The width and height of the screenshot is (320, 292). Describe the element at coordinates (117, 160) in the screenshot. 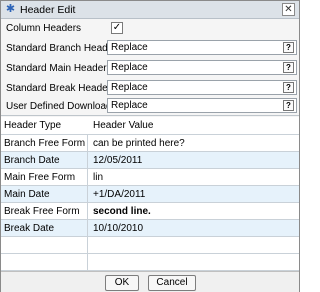

I see `header-value-cell: 12/05/2011` at that location.